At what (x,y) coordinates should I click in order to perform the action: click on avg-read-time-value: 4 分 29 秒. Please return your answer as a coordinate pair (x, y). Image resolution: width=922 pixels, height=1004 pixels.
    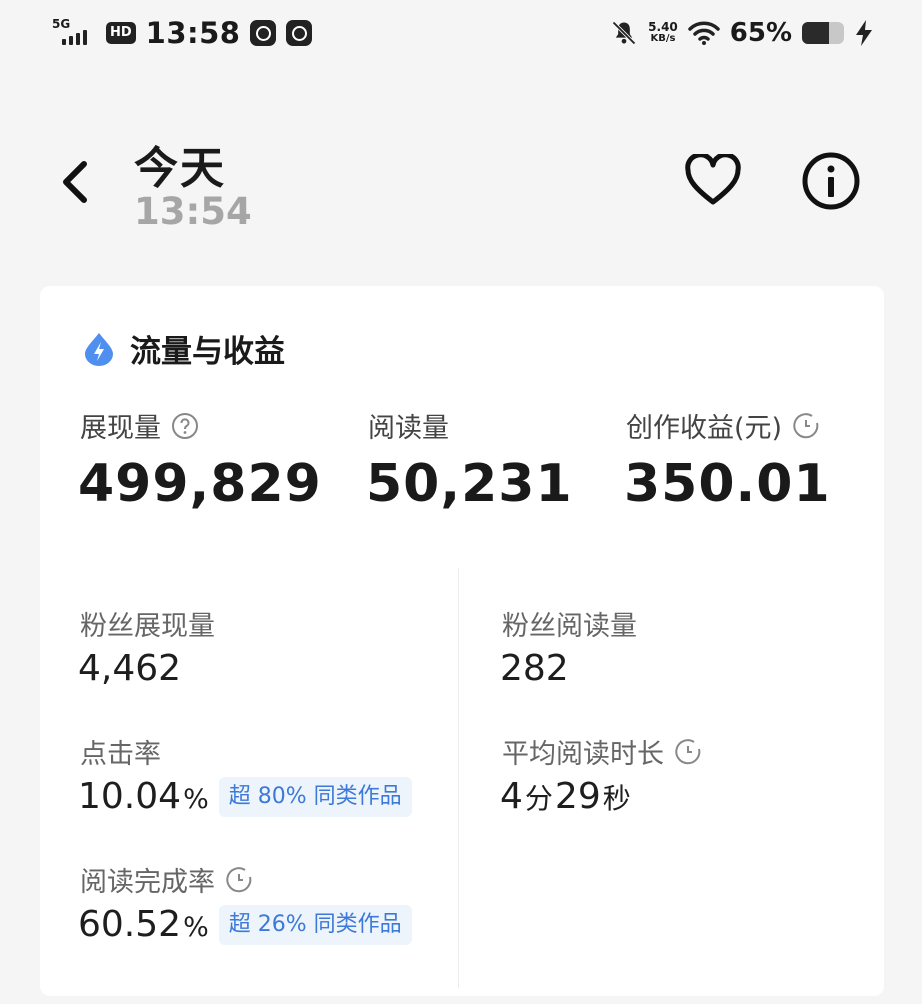
    Looking at the image, I should click on (565, 796).